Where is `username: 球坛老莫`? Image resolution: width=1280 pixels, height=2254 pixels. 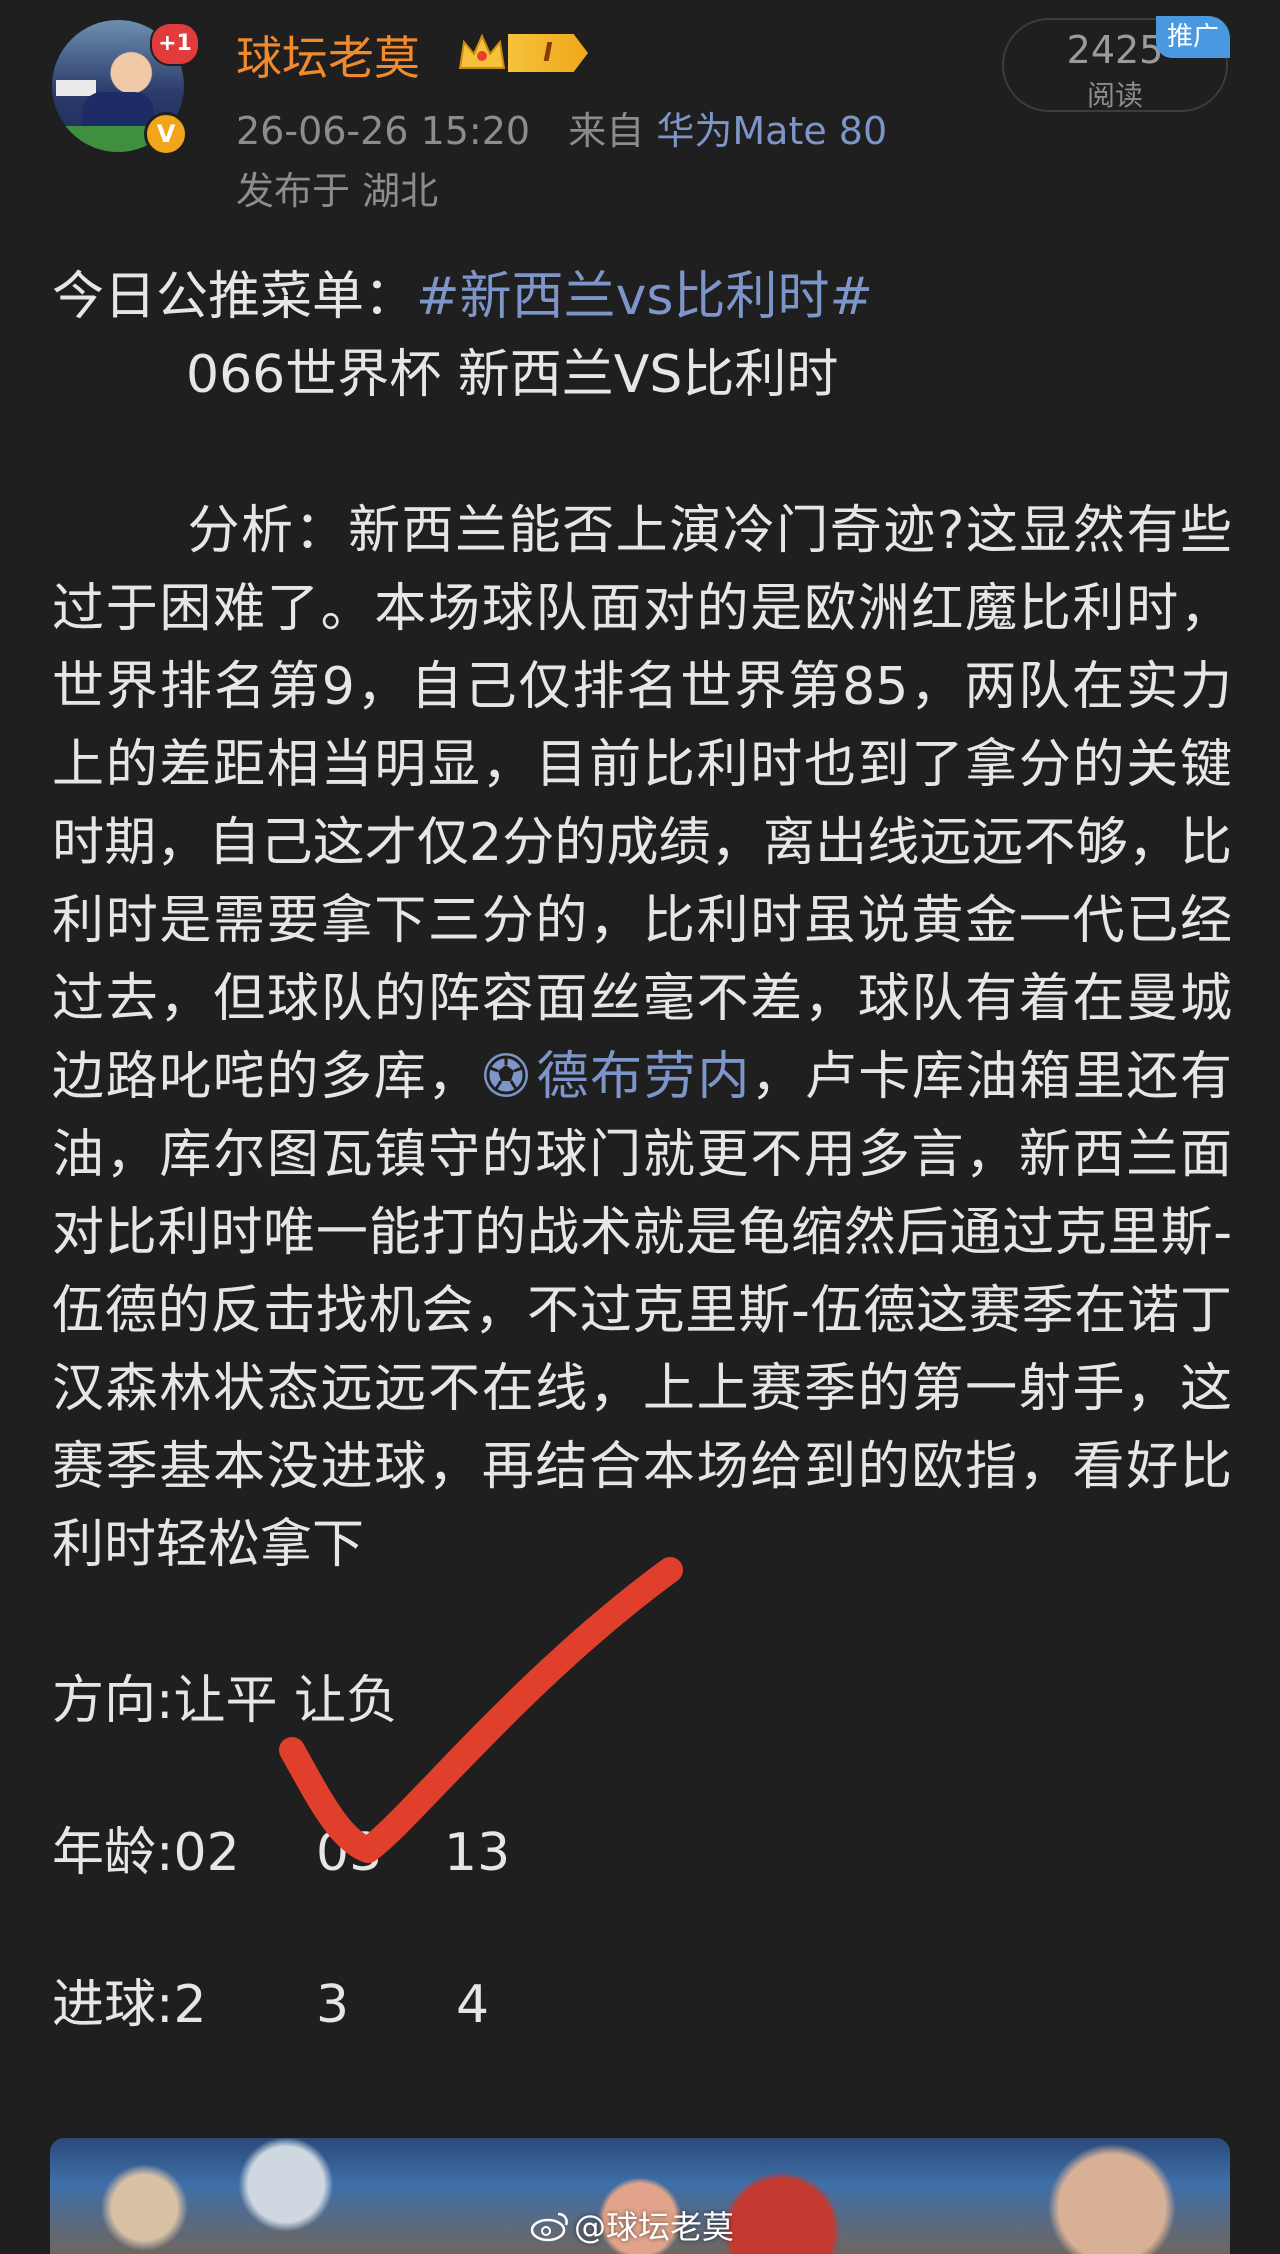
username: 球坛老莫 is located at coordinates (328, 55).